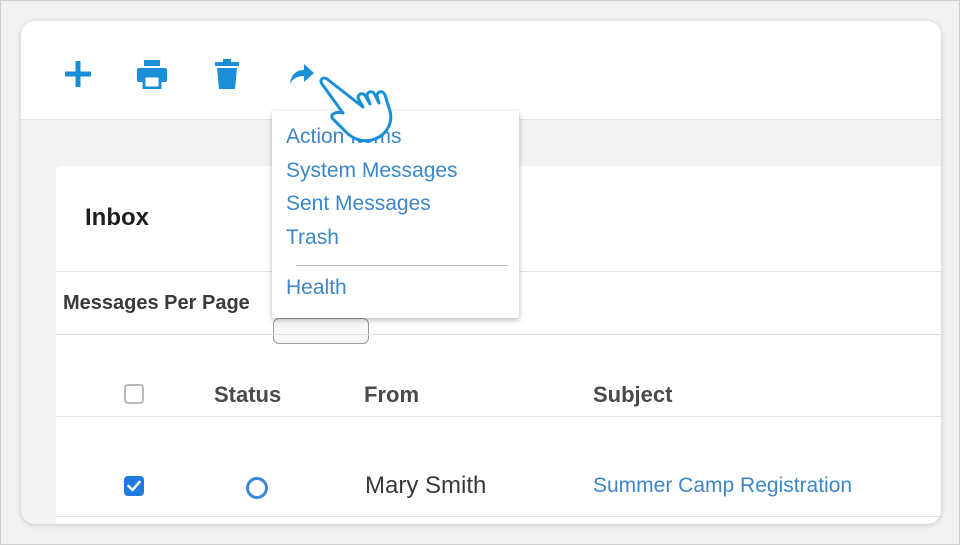 The image size is (960, 545). I want to click on column-header-status: Status, so click(247, 395).